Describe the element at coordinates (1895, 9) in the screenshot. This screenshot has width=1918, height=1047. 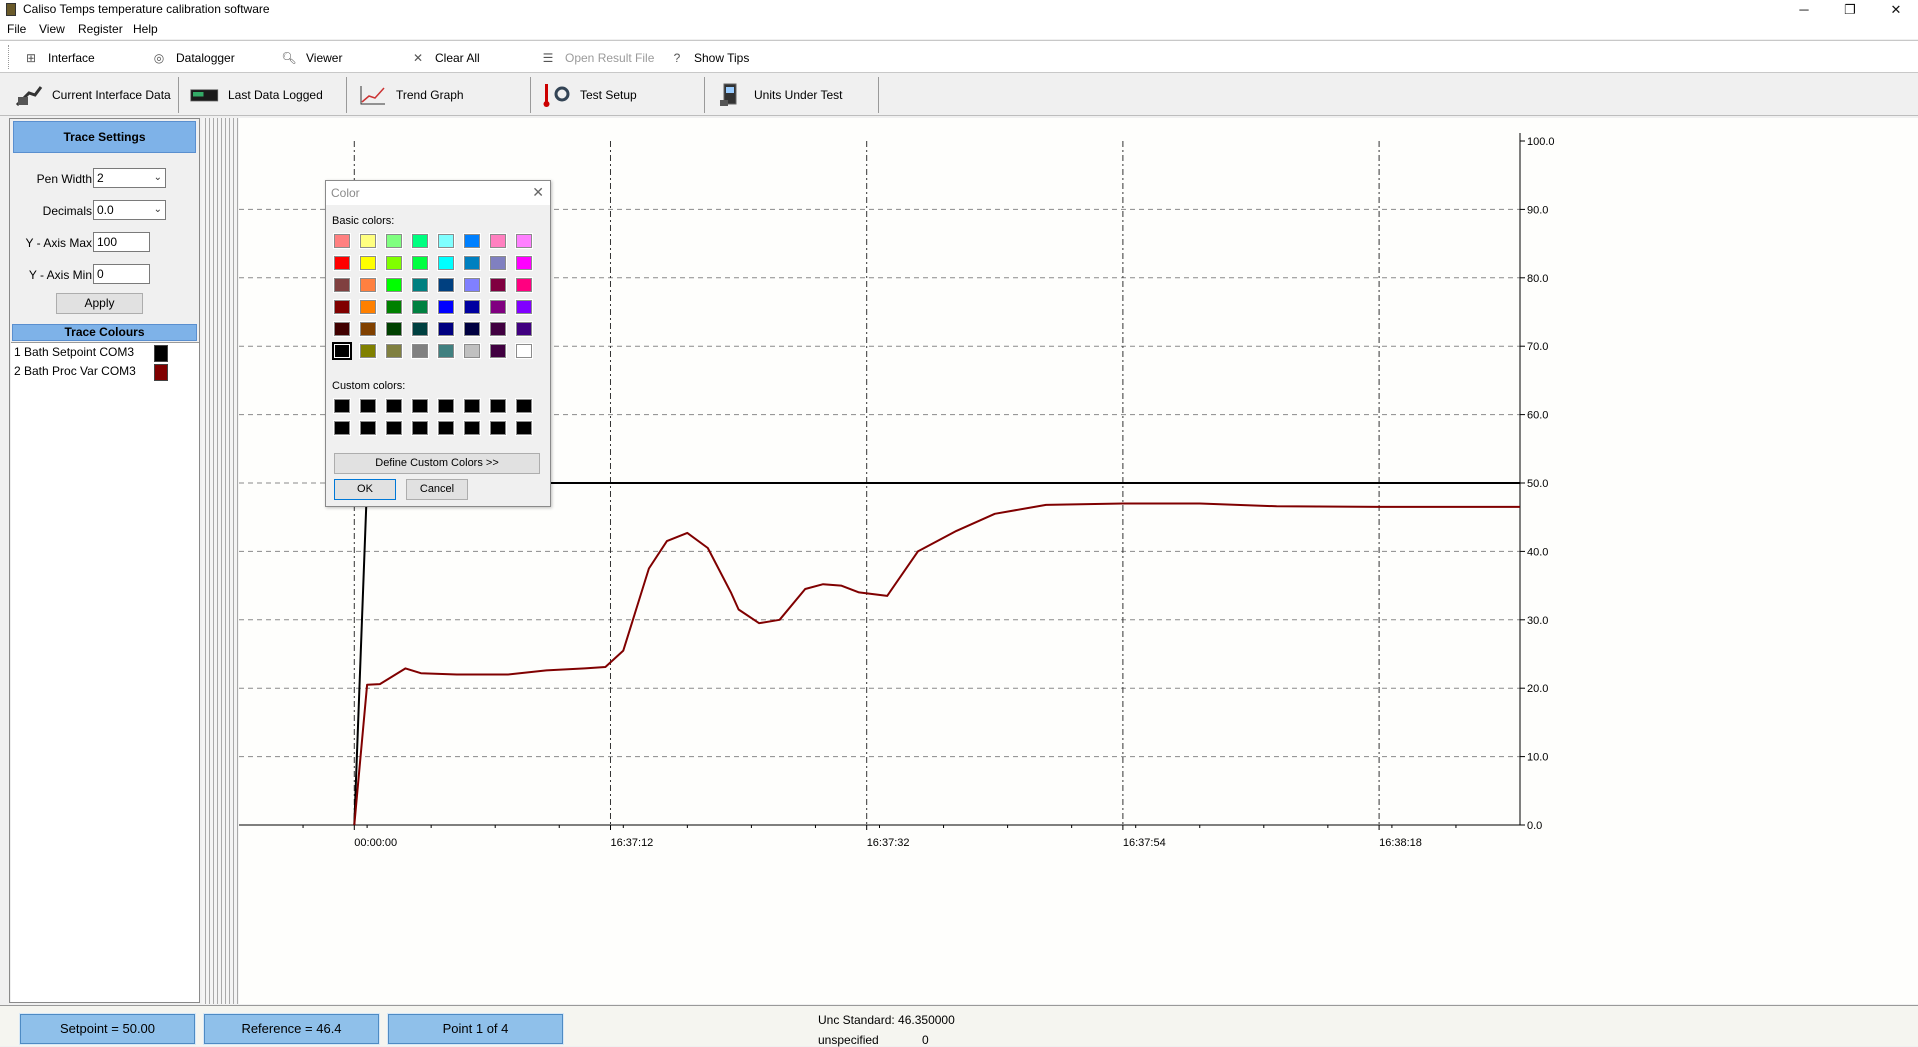
I see `close-button: ✕` at that location.